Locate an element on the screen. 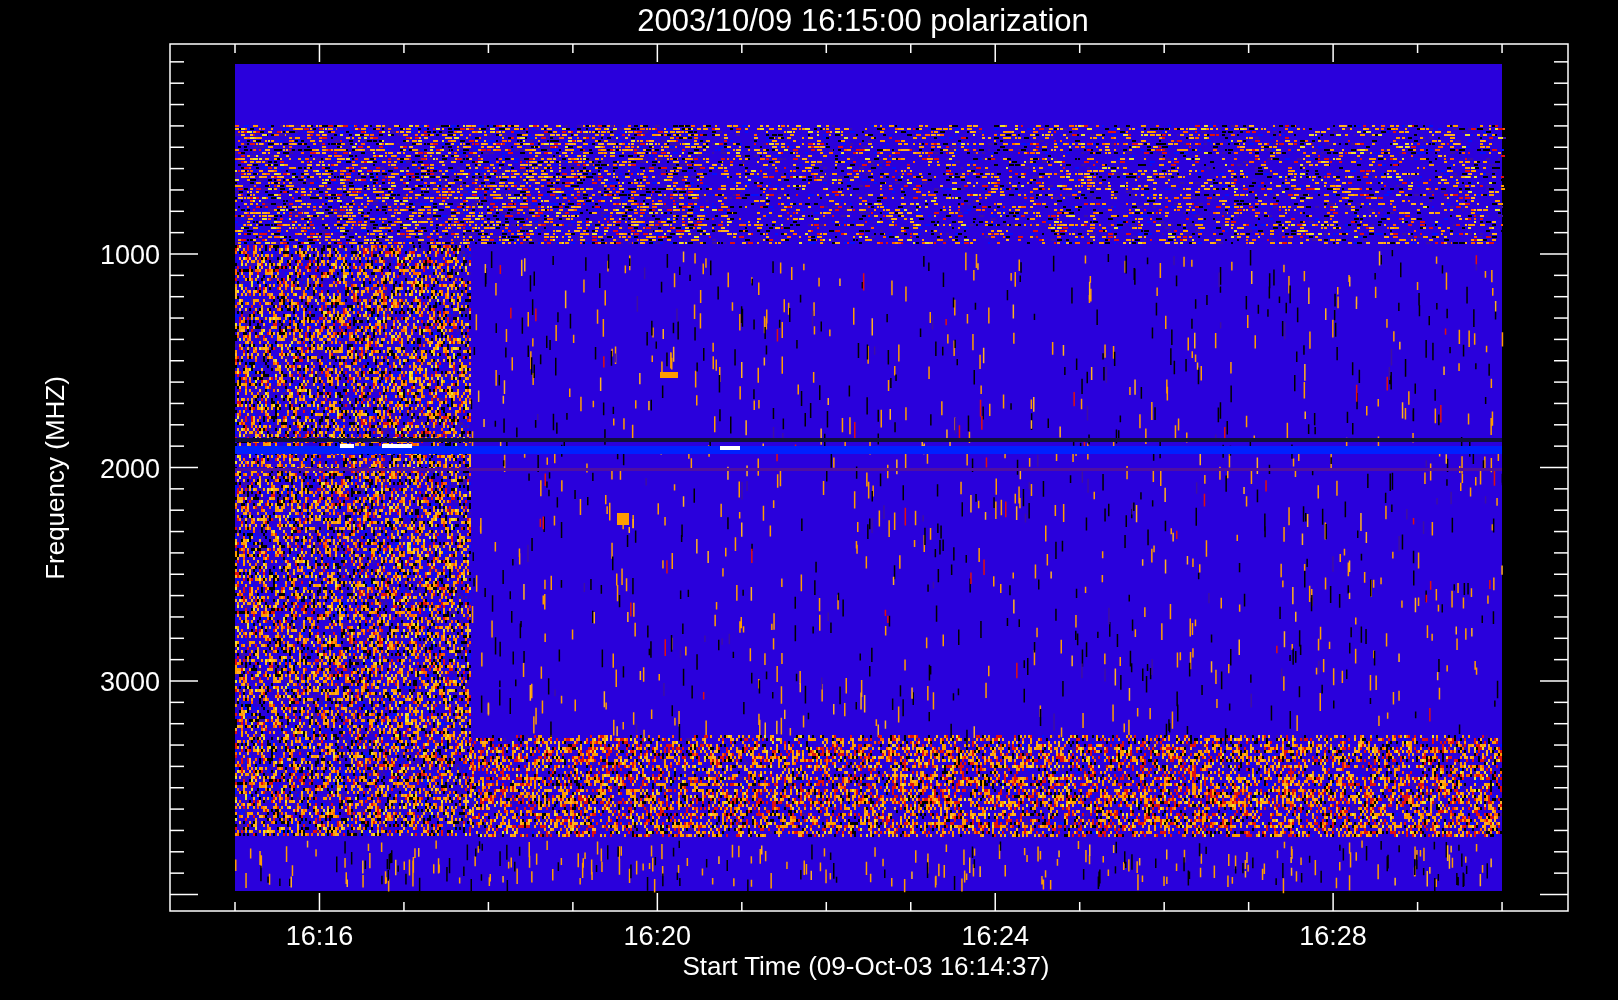 This screenshot has height=1000, width=1618. y-tick-label: 1000 is located at coordinates (129, 255).